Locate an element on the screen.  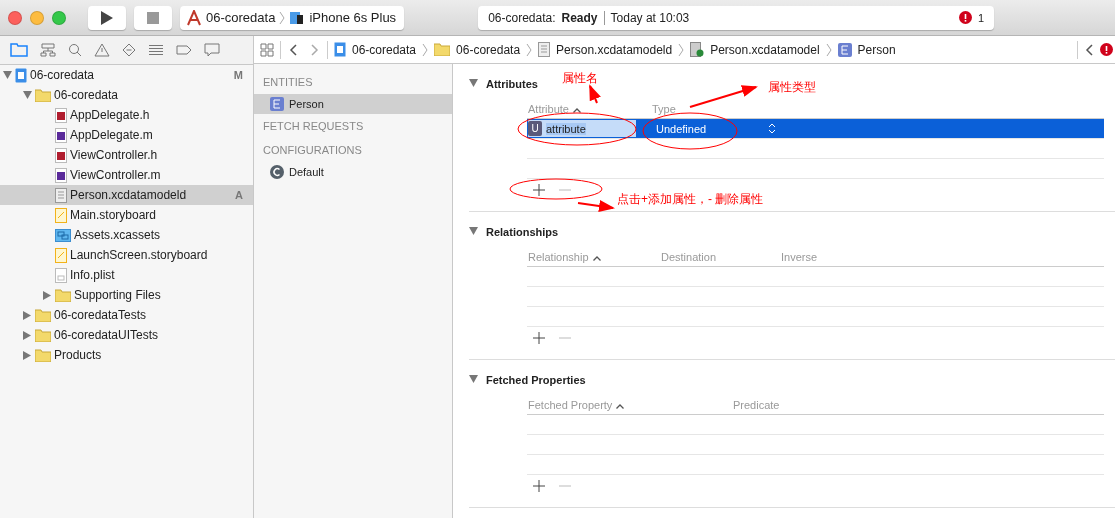
file-tree-item: 06-coredata is located at coordinates (126, 95).